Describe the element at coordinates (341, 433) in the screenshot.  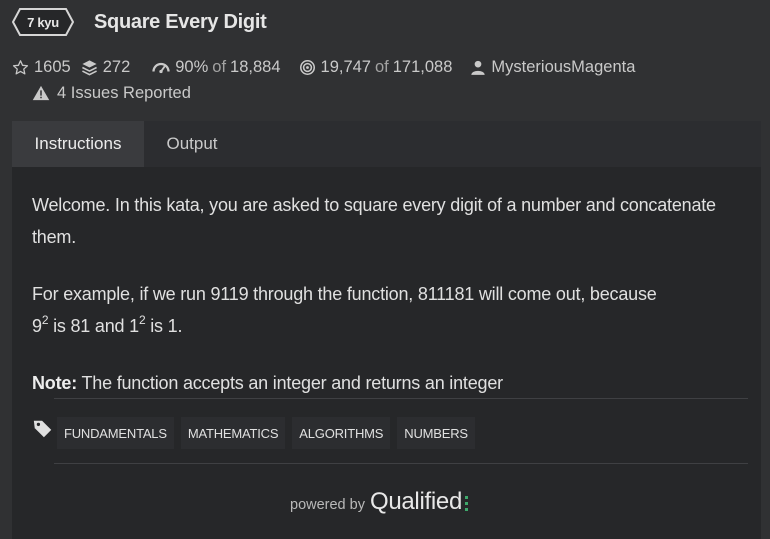
I see `tag-algorithms: ALGORITHMS` at that location.